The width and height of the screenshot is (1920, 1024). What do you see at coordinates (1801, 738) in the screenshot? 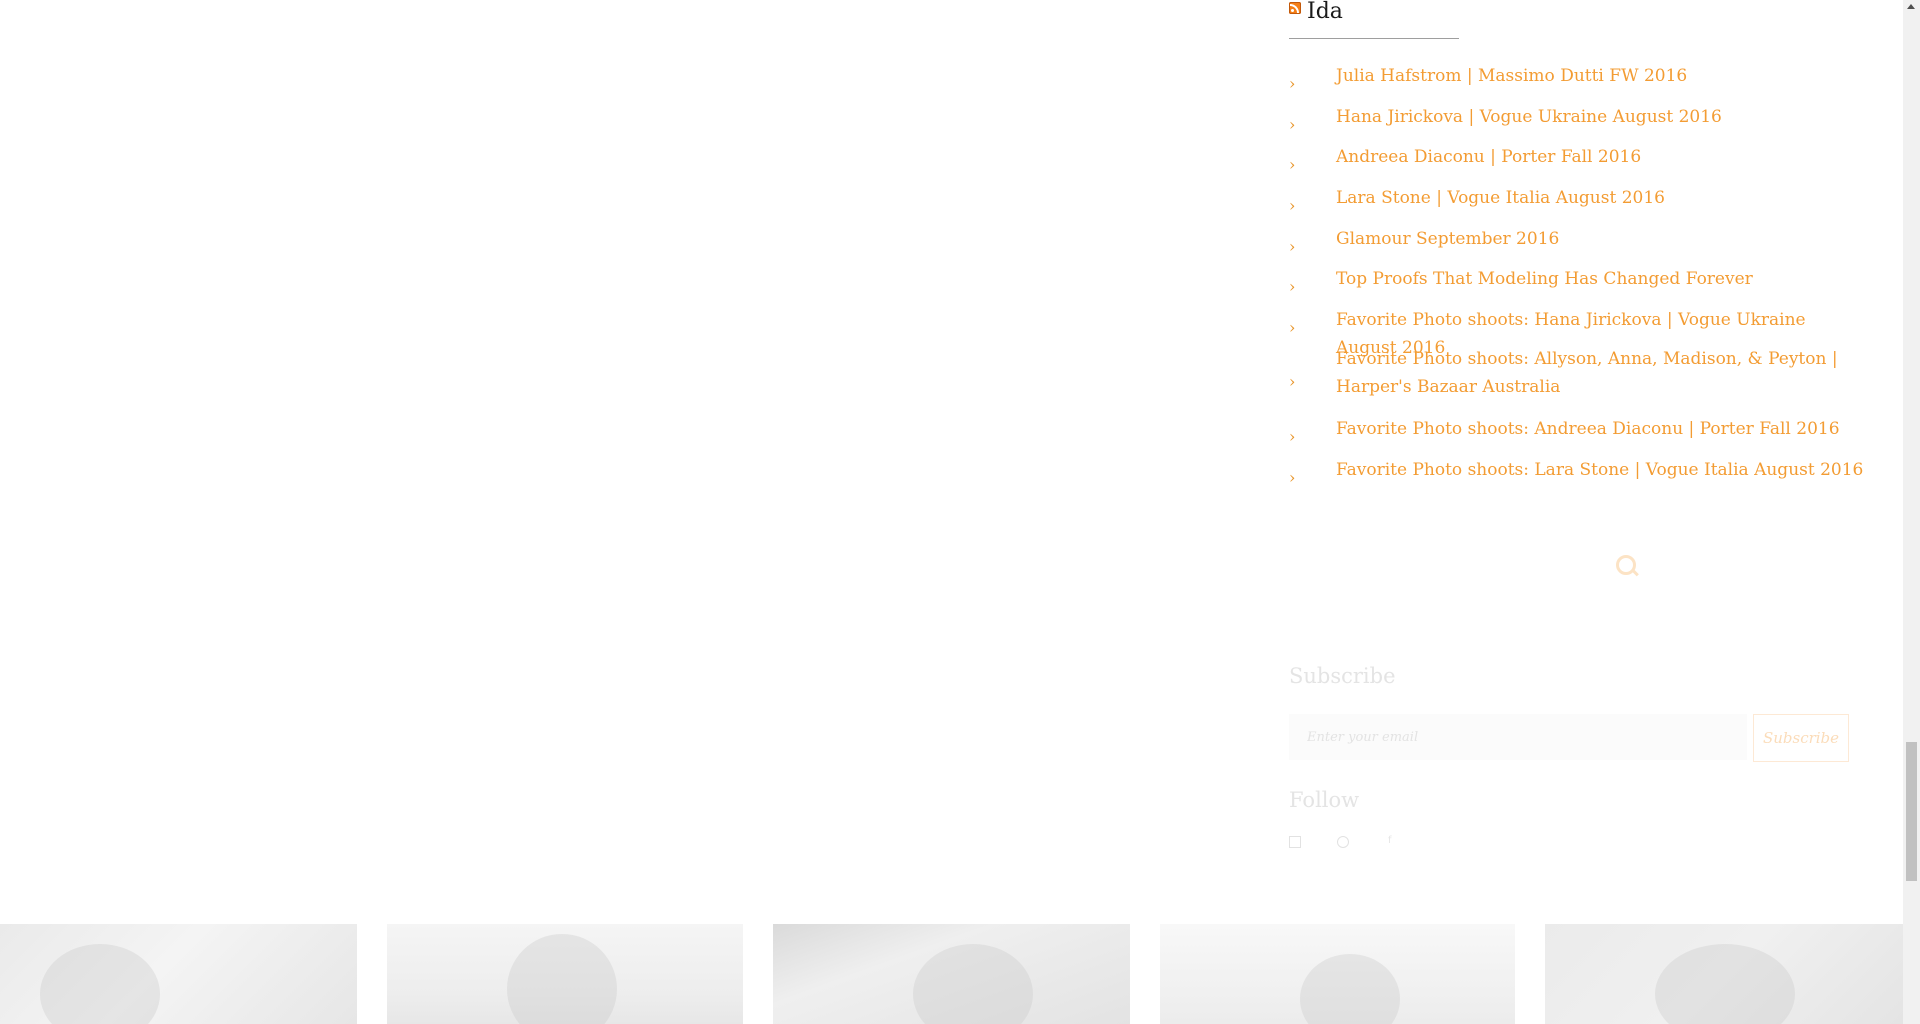
I see `subscribe-button: Subscribe` at bounding box center [1801, 738].